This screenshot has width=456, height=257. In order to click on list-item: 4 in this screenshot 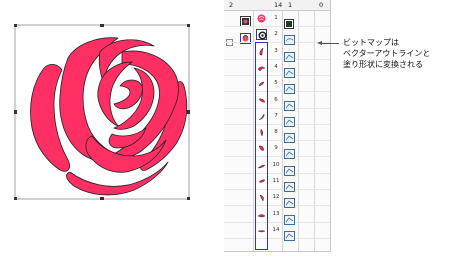, I will do `click(277, 69)`.